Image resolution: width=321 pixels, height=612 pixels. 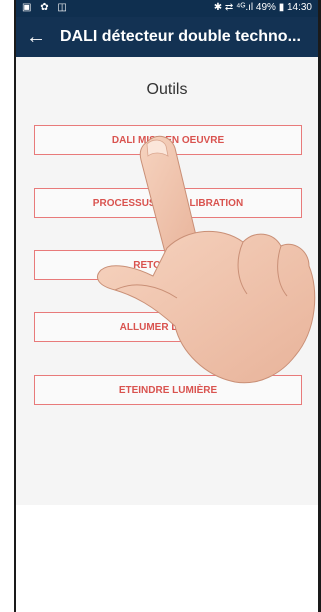 I want to click on back-arrow-icon: ←, so click(x=36, y=37).